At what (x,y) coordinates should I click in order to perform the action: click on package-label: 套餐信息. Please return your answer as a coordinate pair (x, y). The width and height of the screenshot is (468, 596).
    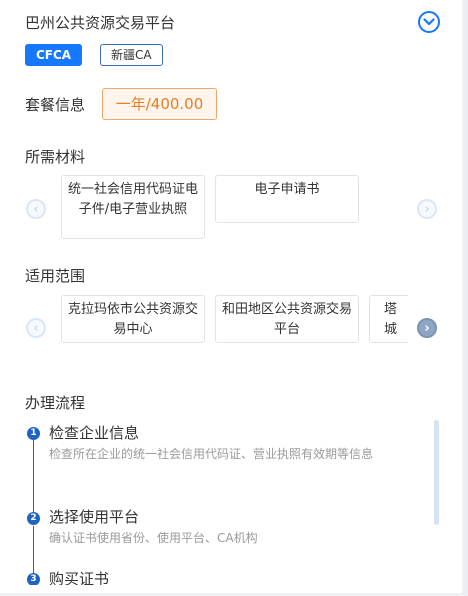
    Looking at the image, I should click on (55, 105).